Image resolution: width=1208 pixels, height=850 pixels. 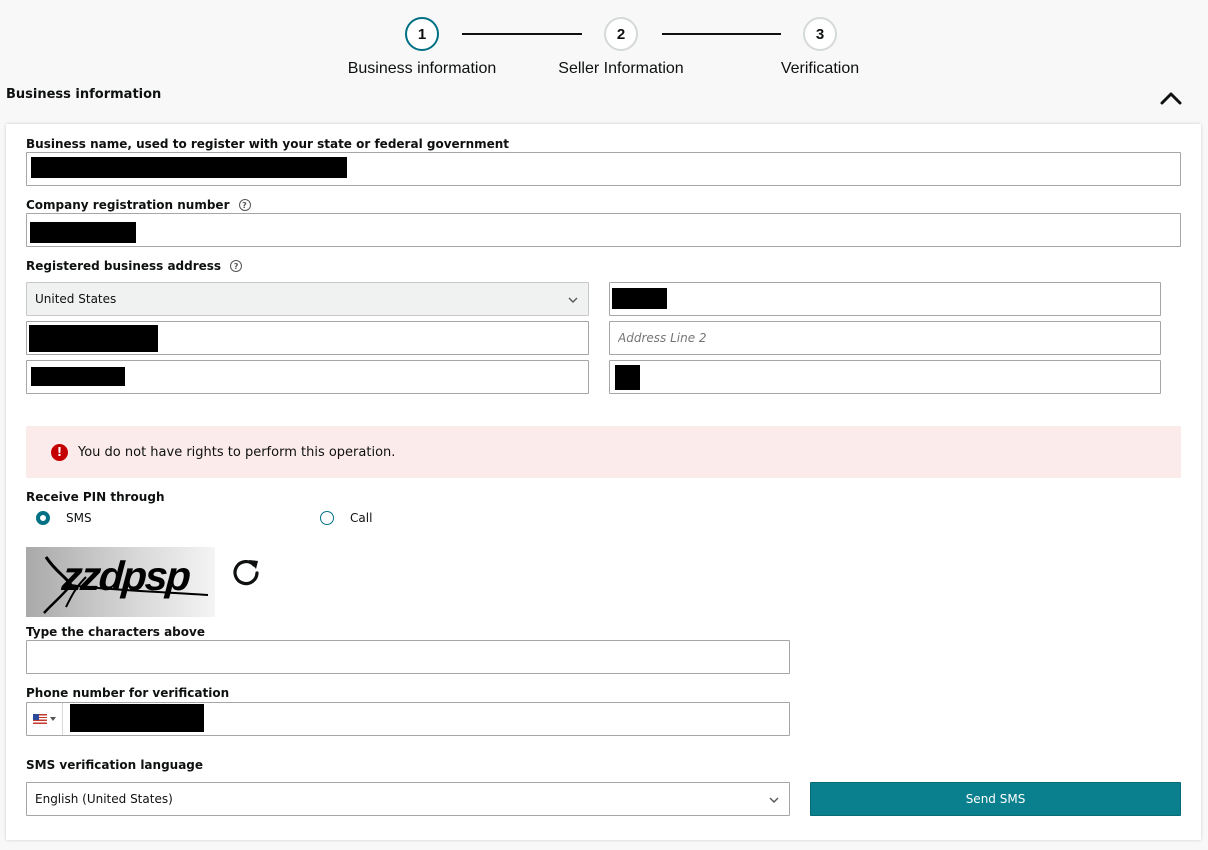 What do you see at coordinates (128, 693) in the screenshot?
I see `phone-label: Phone number for verification` at bounding box center [128, 693].